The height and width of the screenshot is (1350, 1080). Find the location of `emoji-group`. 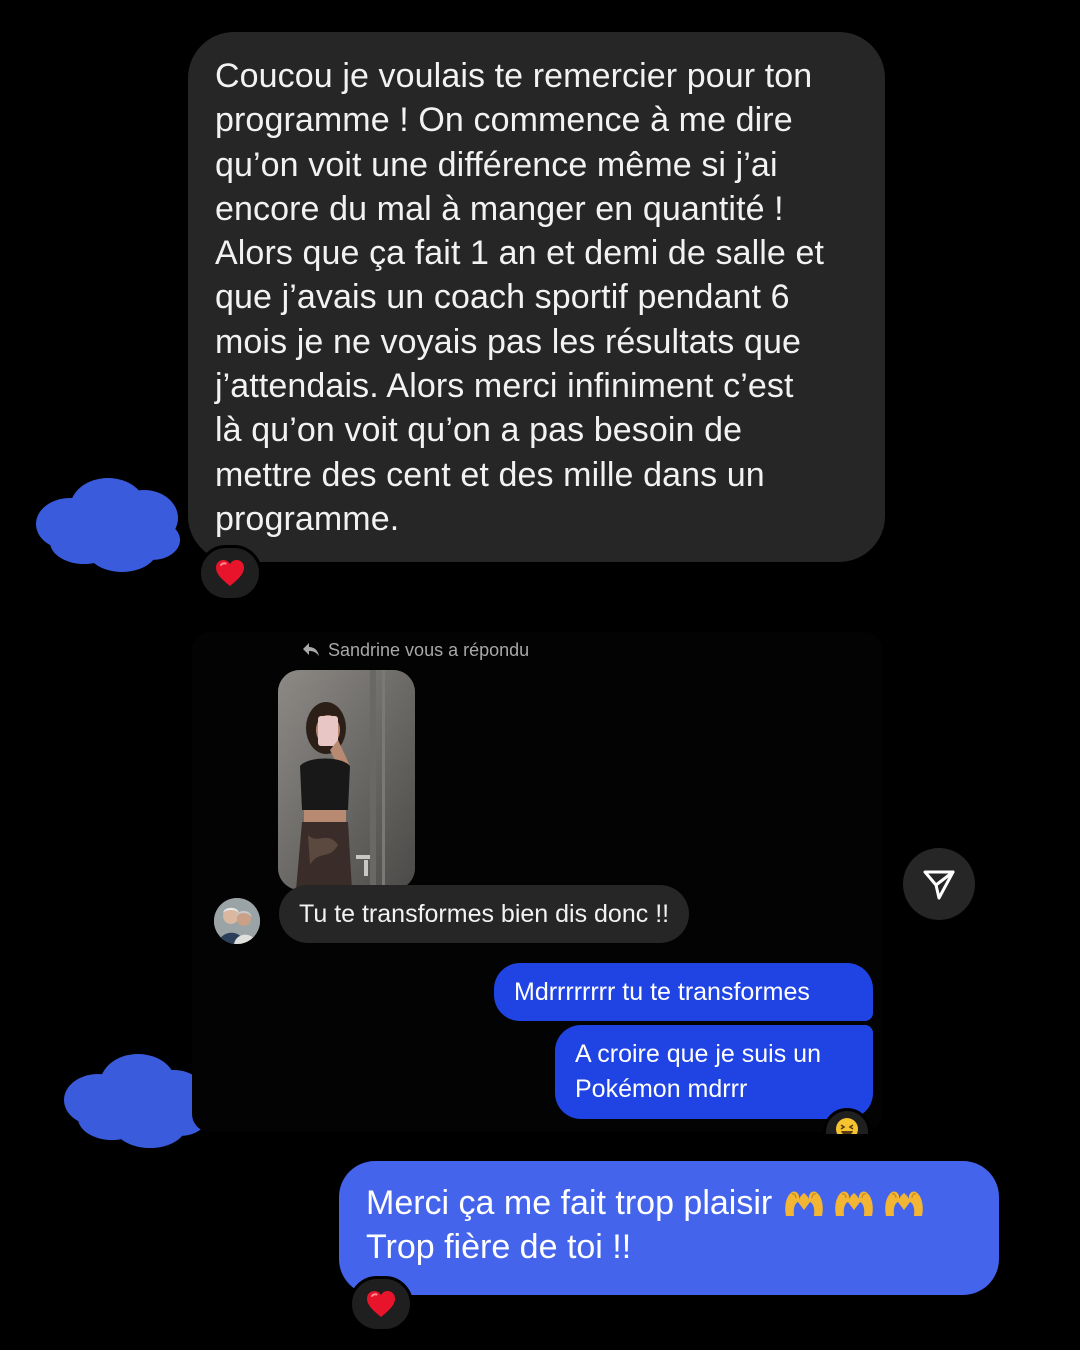

emoji-group is located at coordinates (854, 1203).